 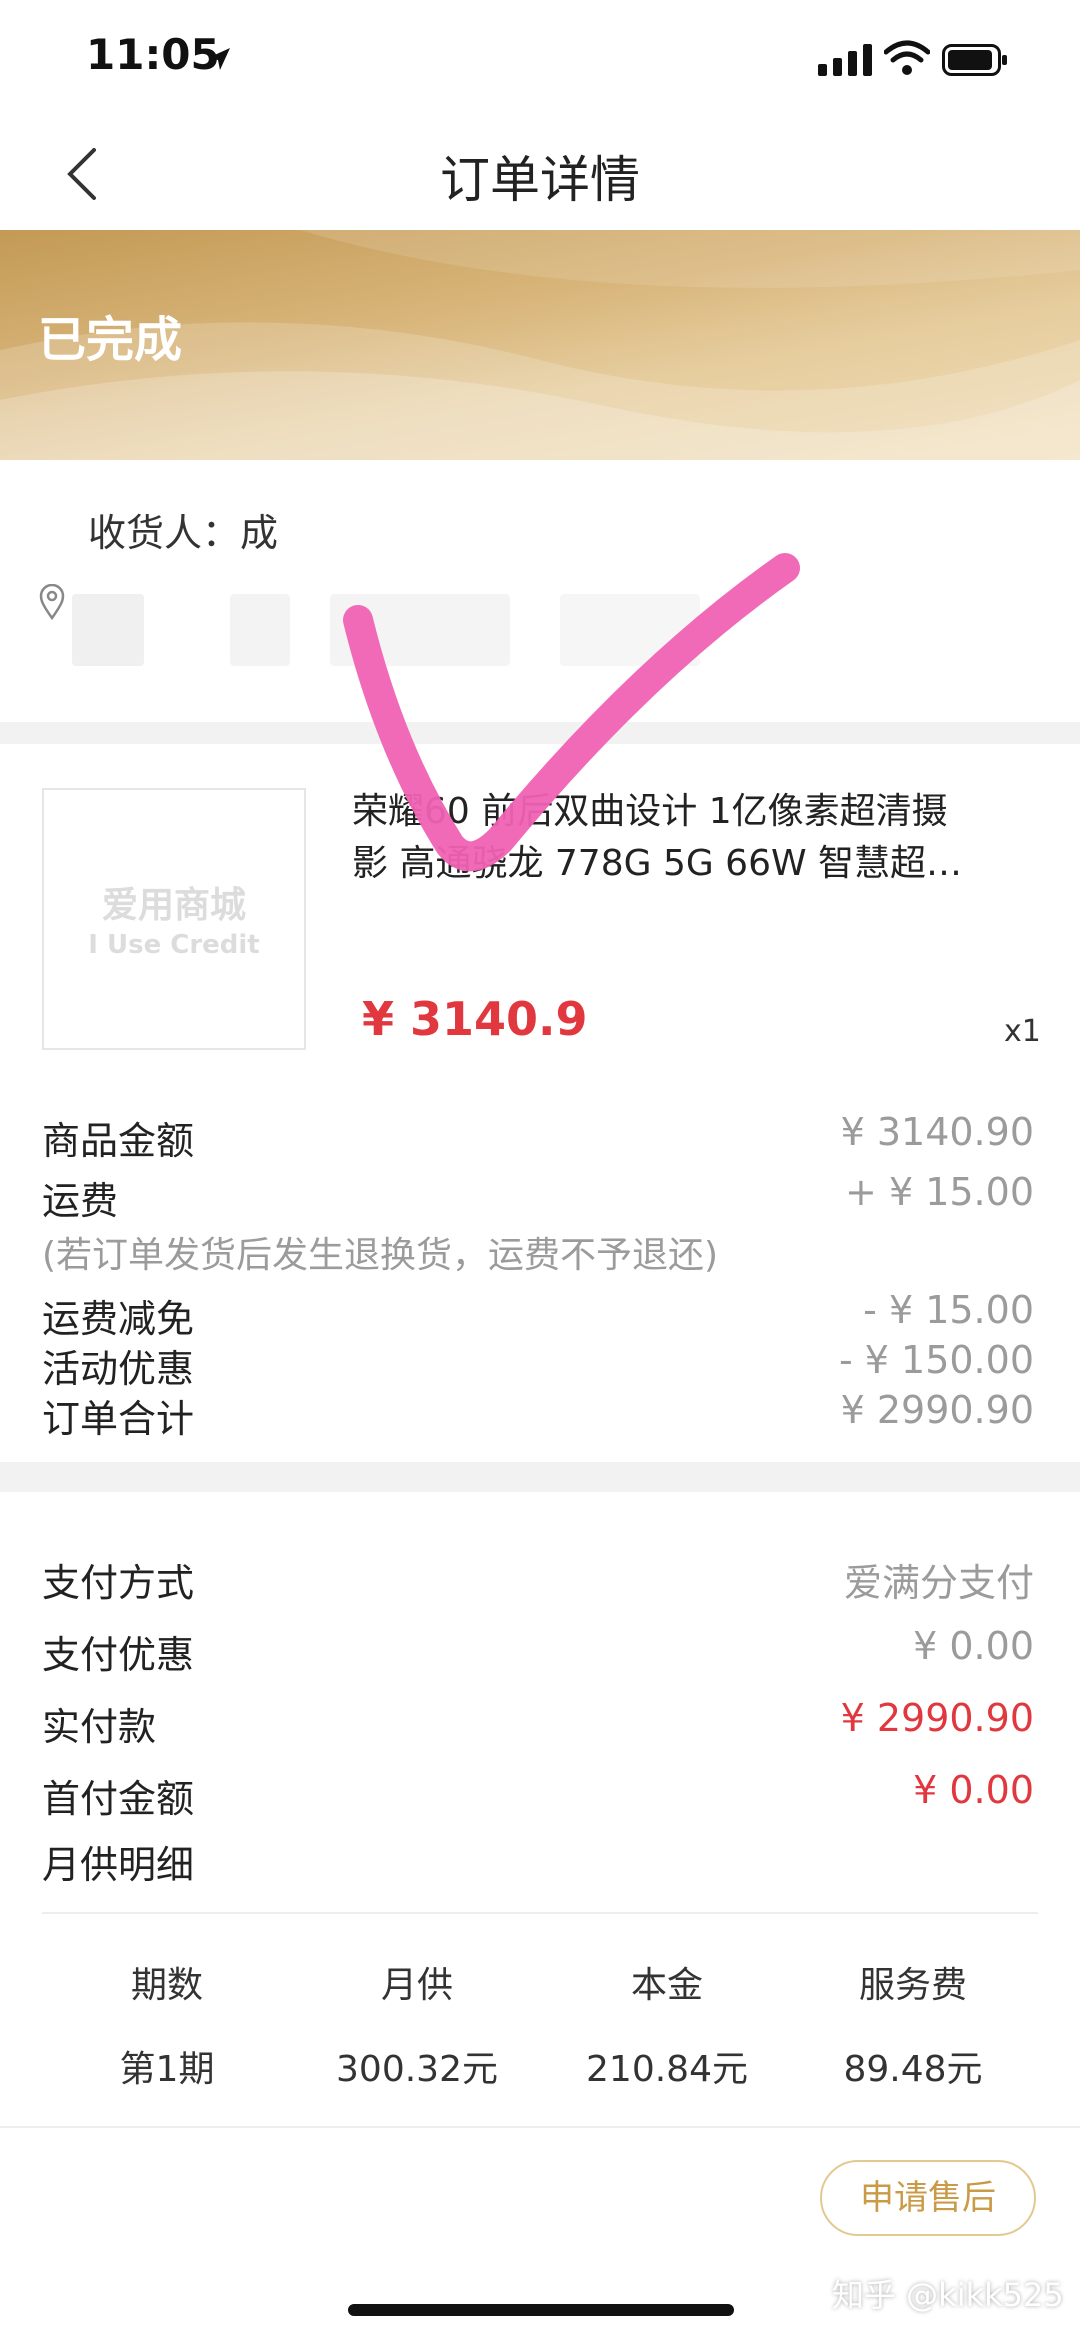 What do you see at coordinates (540, 2127) in the screenshot?
I see `footer-divider` at bounding box center [540, 2127].